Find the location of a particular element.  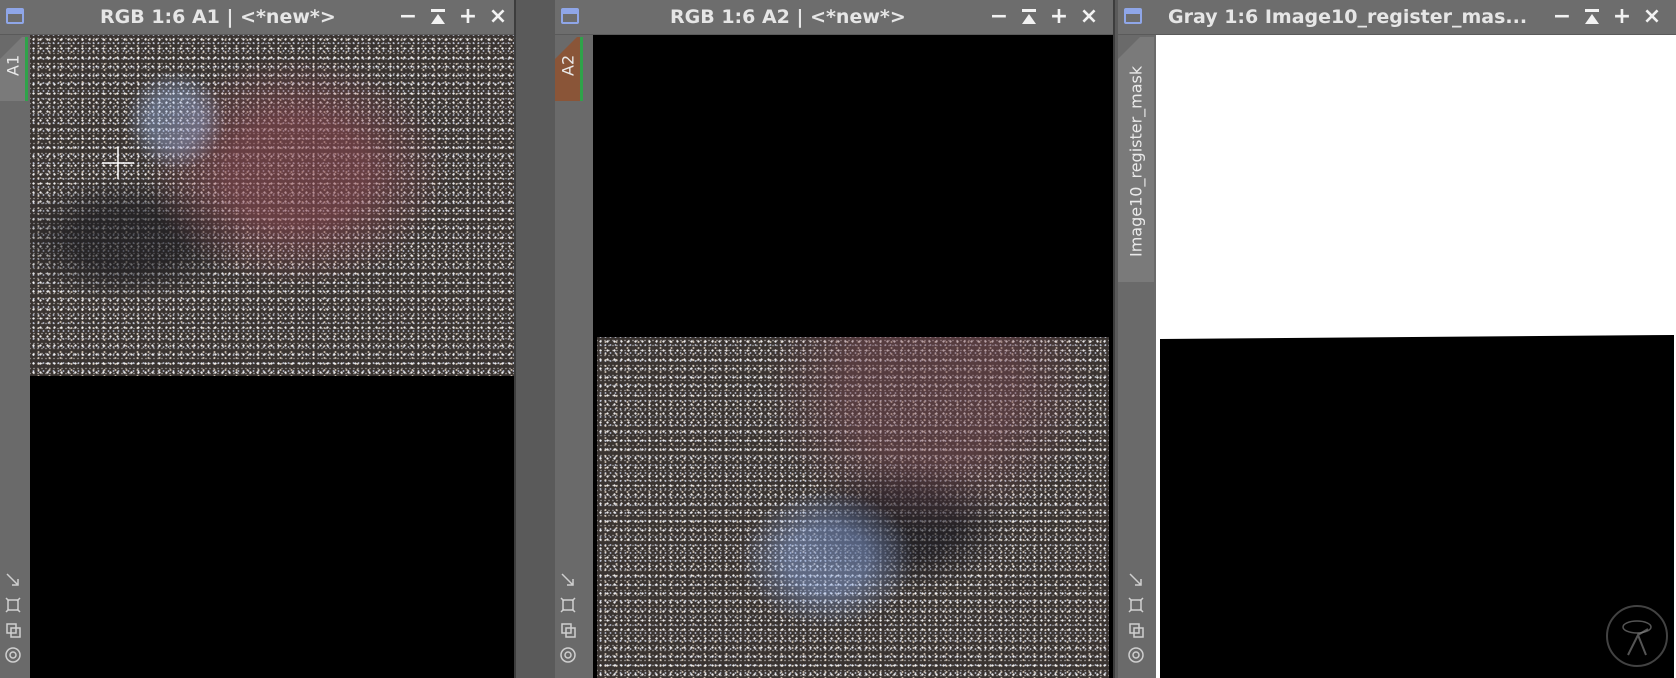

window-title: RGB 1:6 A2 | <*new*> is located at coordinates (788, 17).